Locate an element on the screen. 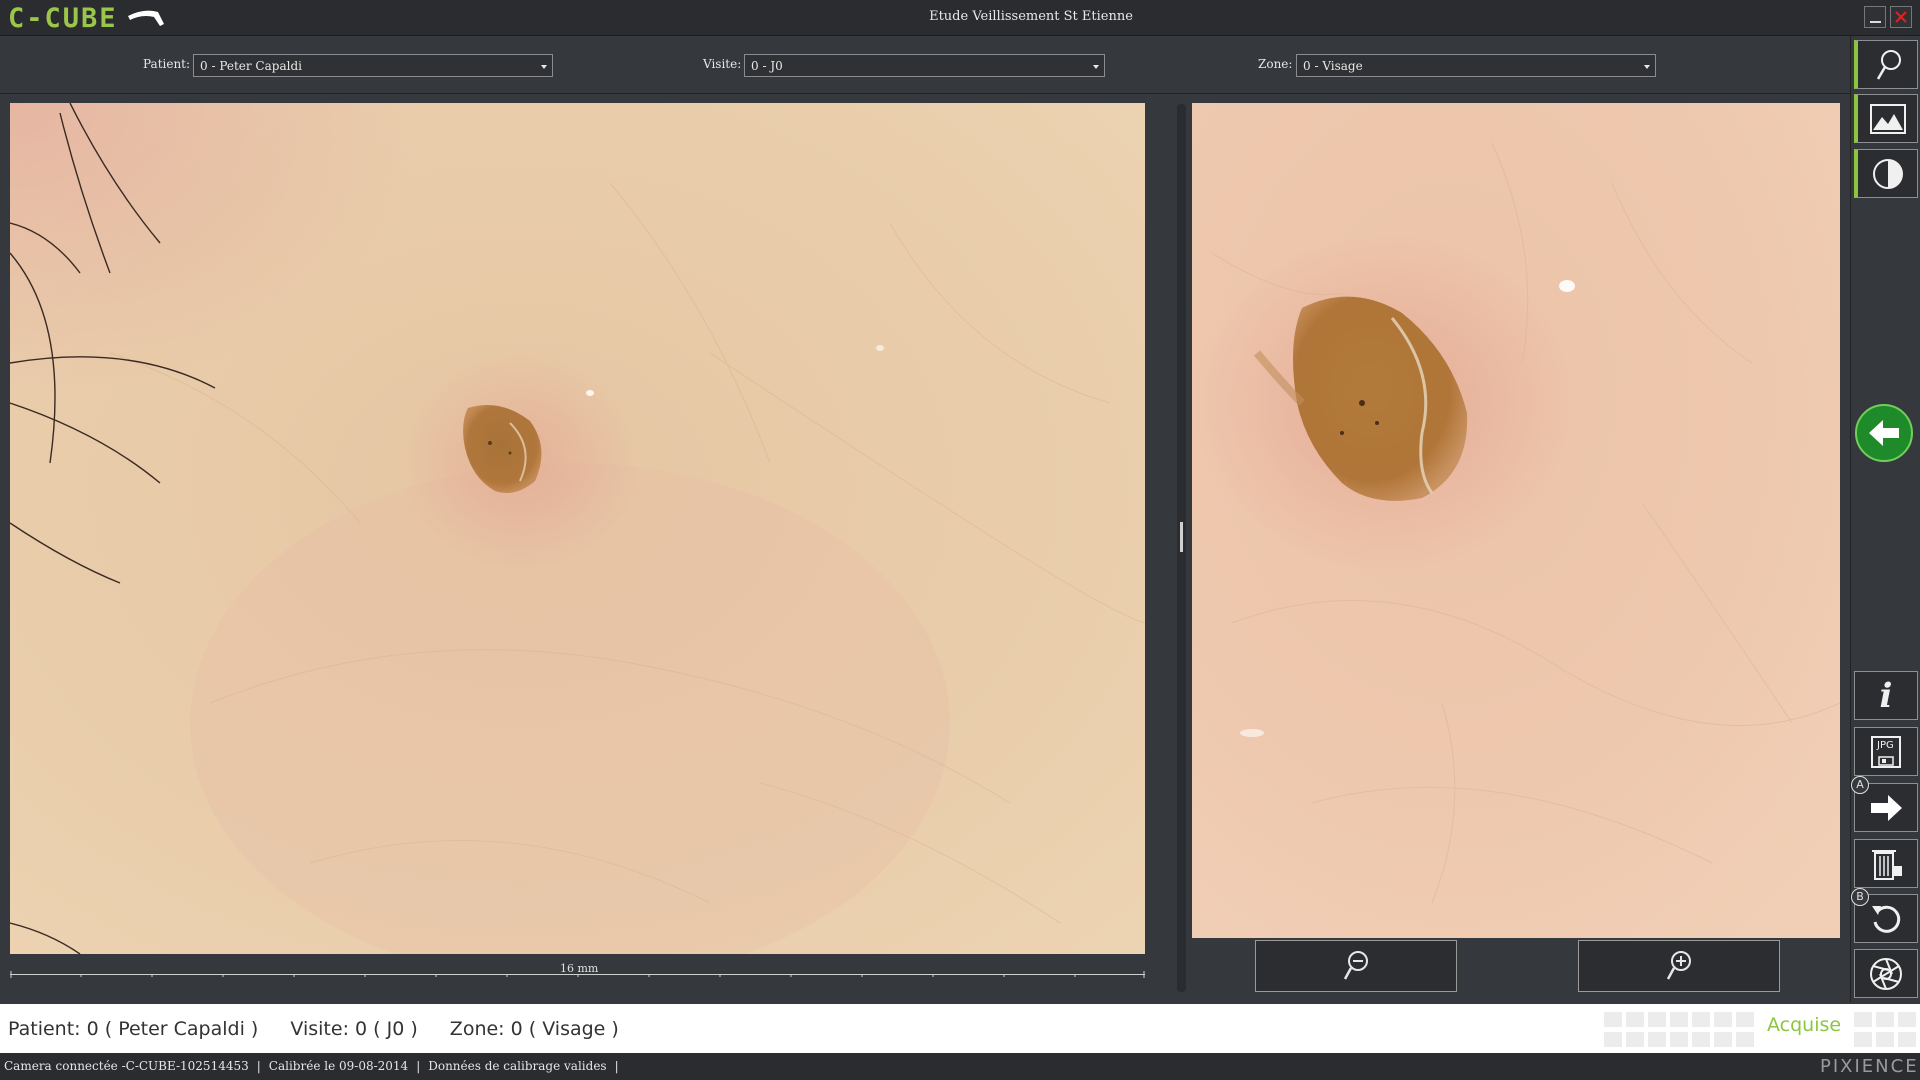 This screenshot has width=1920, height=1080. zone-select-value: 0 - Visage is located at coordinates (1333, 66).